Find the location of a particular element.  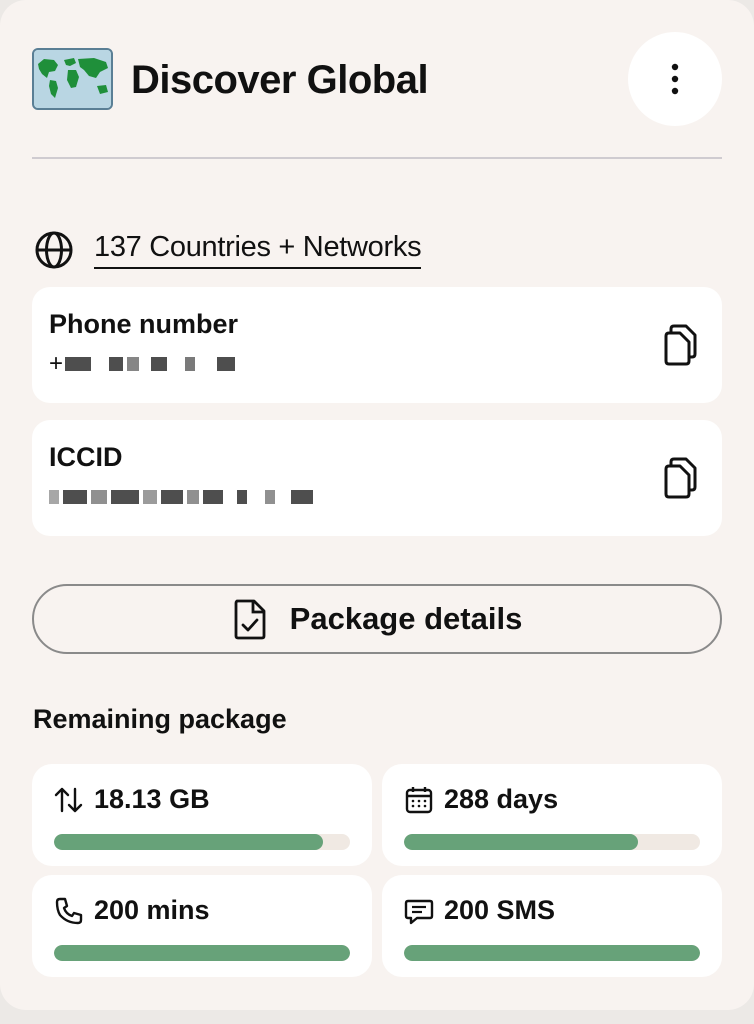

remaining-sms-bar-fill is located at coordinates (552, 953).